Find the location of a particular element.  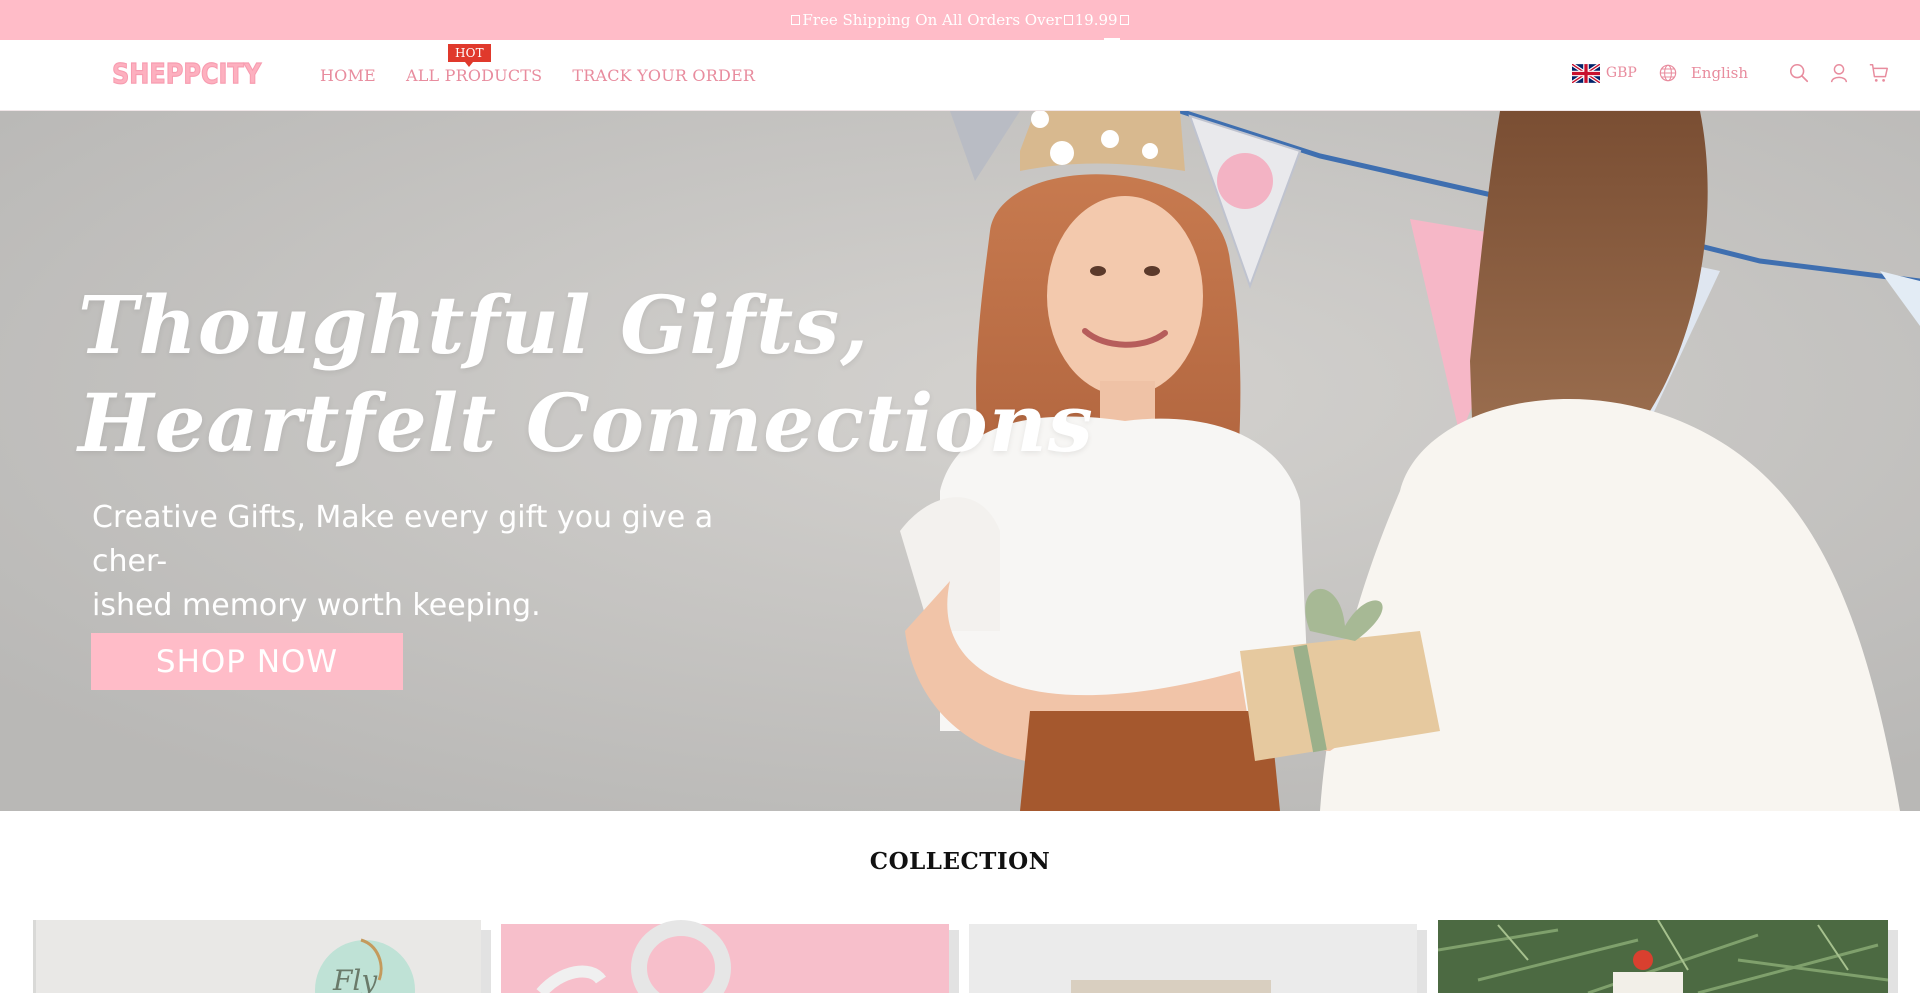

nav-track-order: TRACK YOUR ORDER is located at coordinates (663, 75).